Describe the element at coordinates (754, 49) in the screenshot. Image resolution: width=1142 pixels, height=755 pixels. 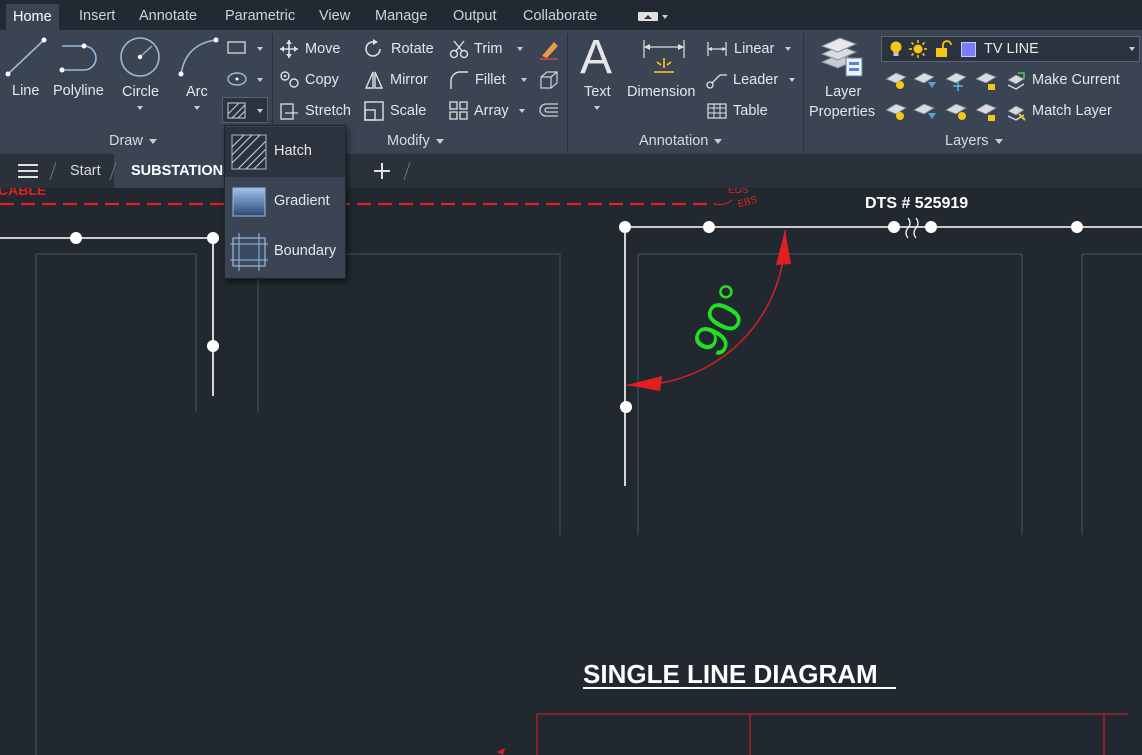
I see `linear-button-label: Linear` at that location.